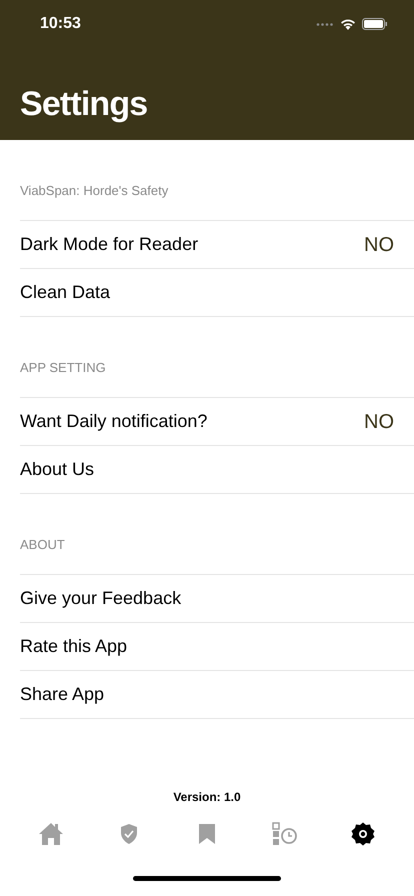  I want to click on home-icon, so click(51, 834).